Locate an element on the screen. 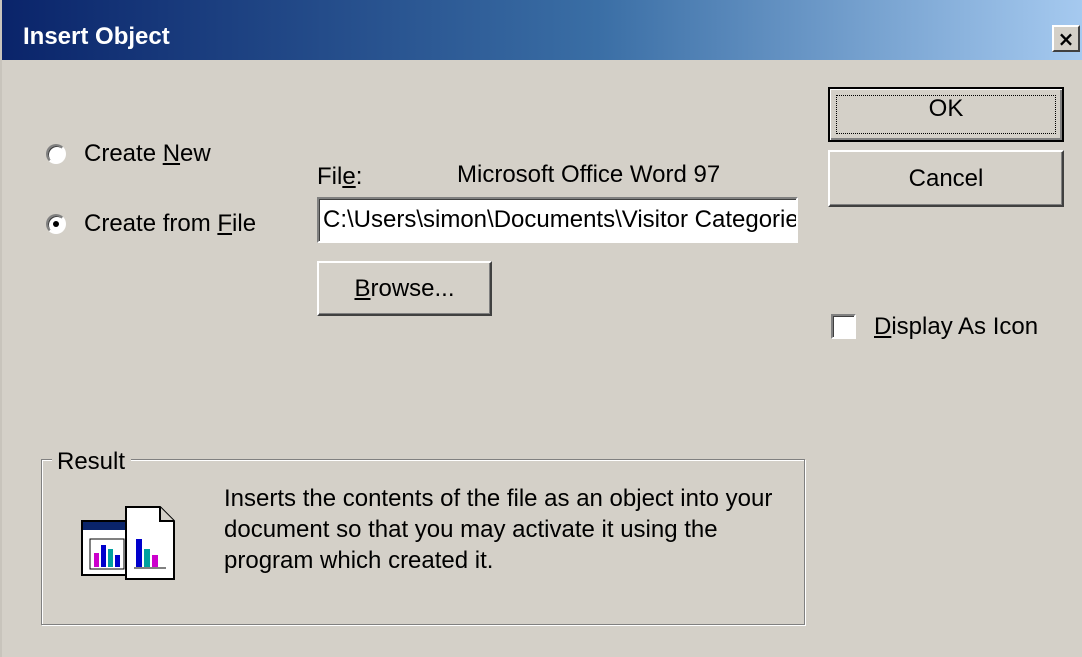 The height and width of the screenshot is (657, 1082). close-button: × is located at coordinates (1066, 38).